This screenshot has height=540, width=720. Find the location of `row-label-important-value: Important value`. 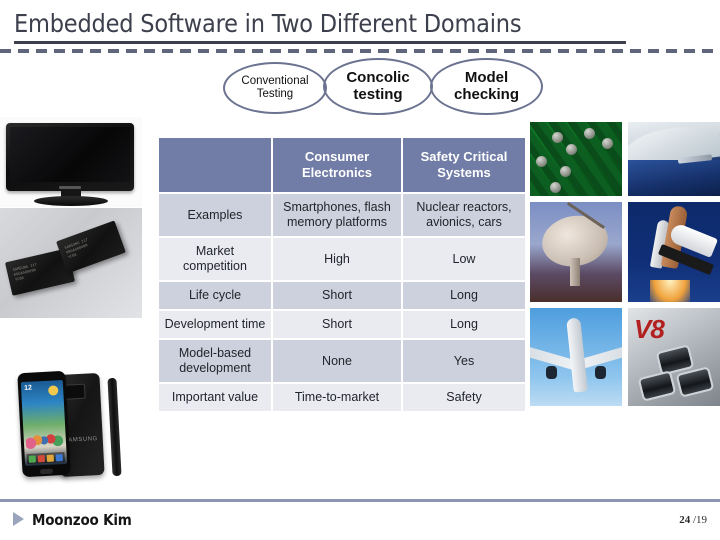

row-label-important-value: Important value is located at coordinates (215, 397).